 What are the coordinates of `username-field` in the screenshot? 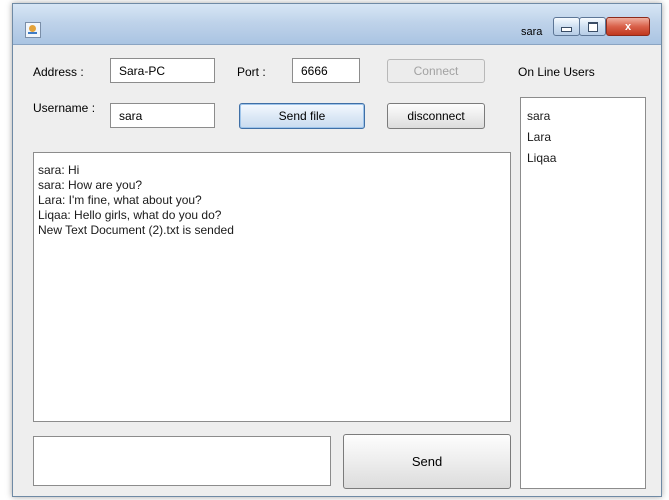 It's located at (162, 115).